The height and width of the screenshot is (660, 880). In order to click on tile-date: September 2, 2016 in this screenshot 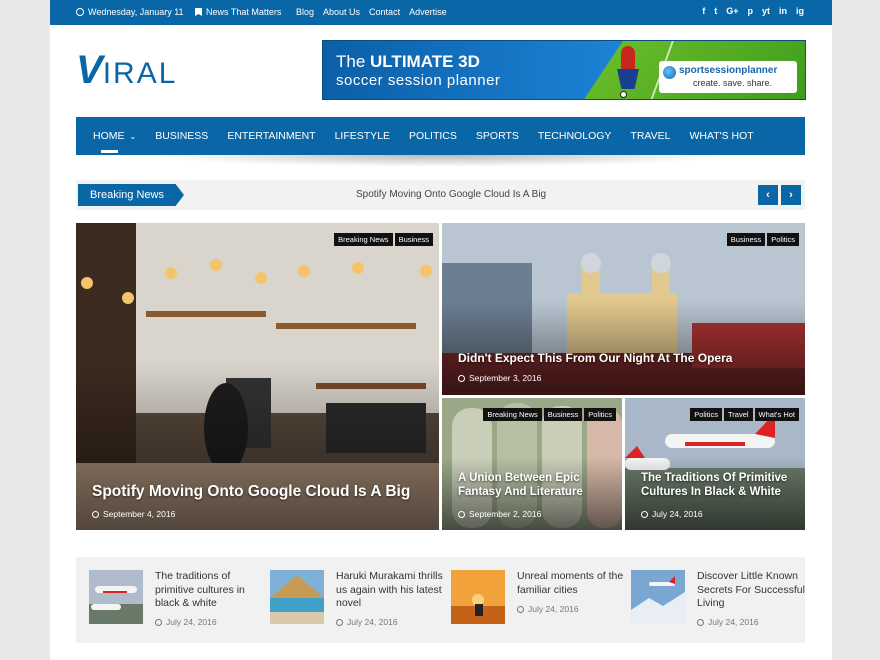, I will do `click(499, 514)`.